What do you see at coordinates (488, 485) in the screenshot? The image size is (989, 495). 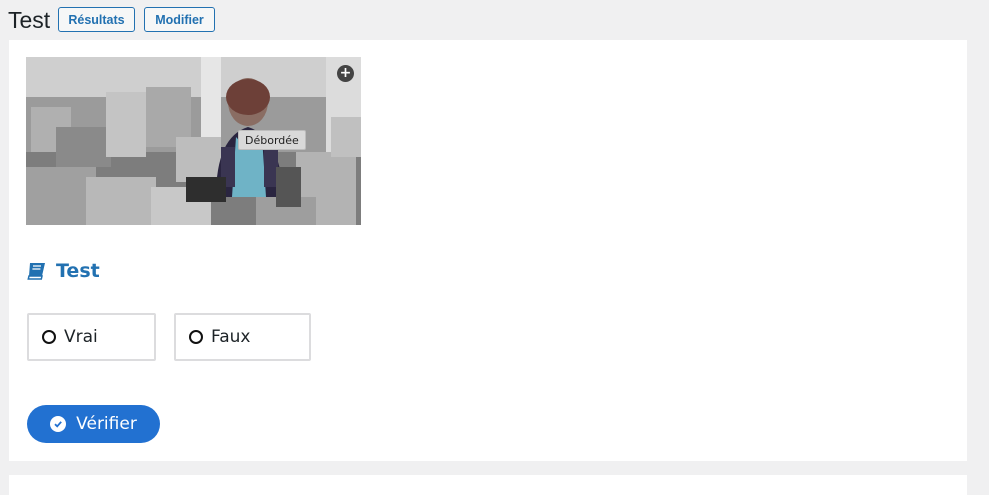 I see `next-card` at bounding box center [488, 485].